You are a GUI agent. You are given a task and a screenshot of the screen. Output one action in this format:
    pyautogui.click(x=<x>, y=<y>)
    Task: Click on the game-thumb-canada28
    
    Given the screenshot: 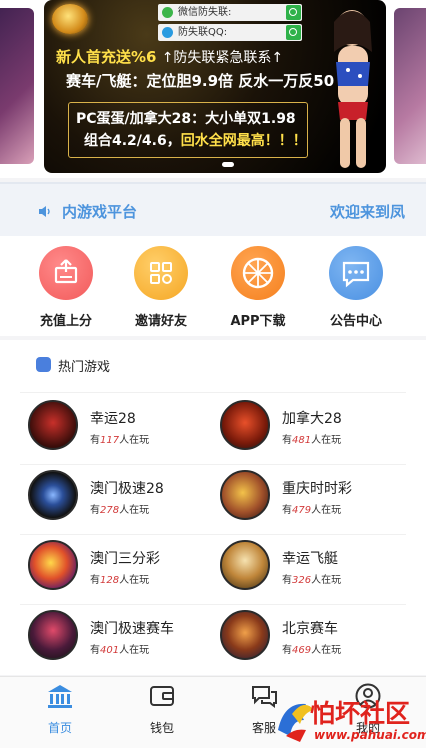 What is the action you would take?
    pyautogui.click(x=245, y=425)
    